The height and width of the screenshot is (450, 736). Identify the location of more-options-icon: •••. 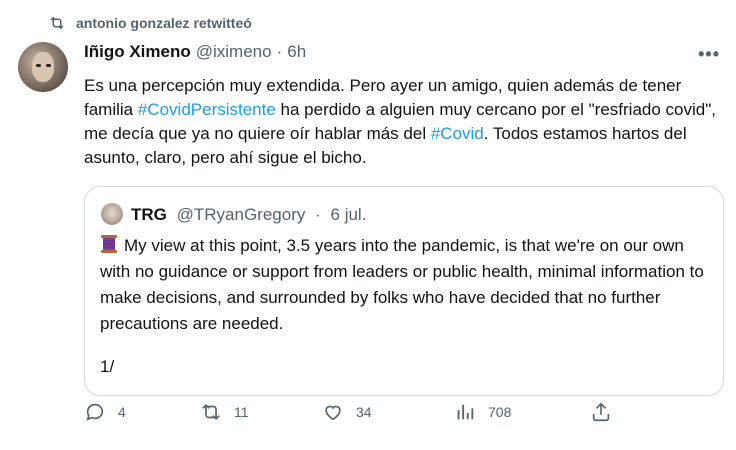
(709, 54).